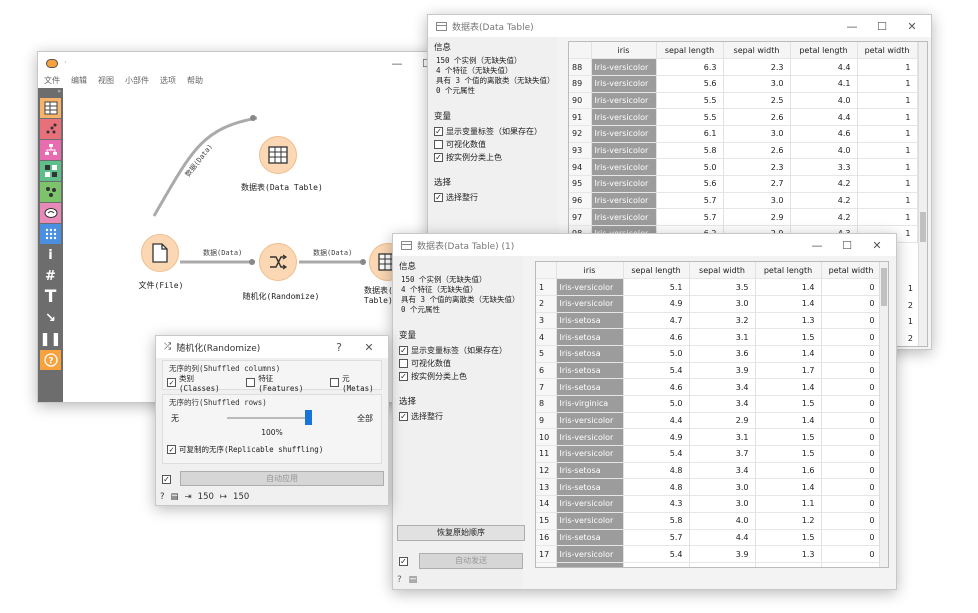  What do you see at coordinates (709, 454) in the screenshot?
I see `table-row: 11 Iris-versicolor 5.4 3.7 1.5 0` at bounding box center [709, 454].